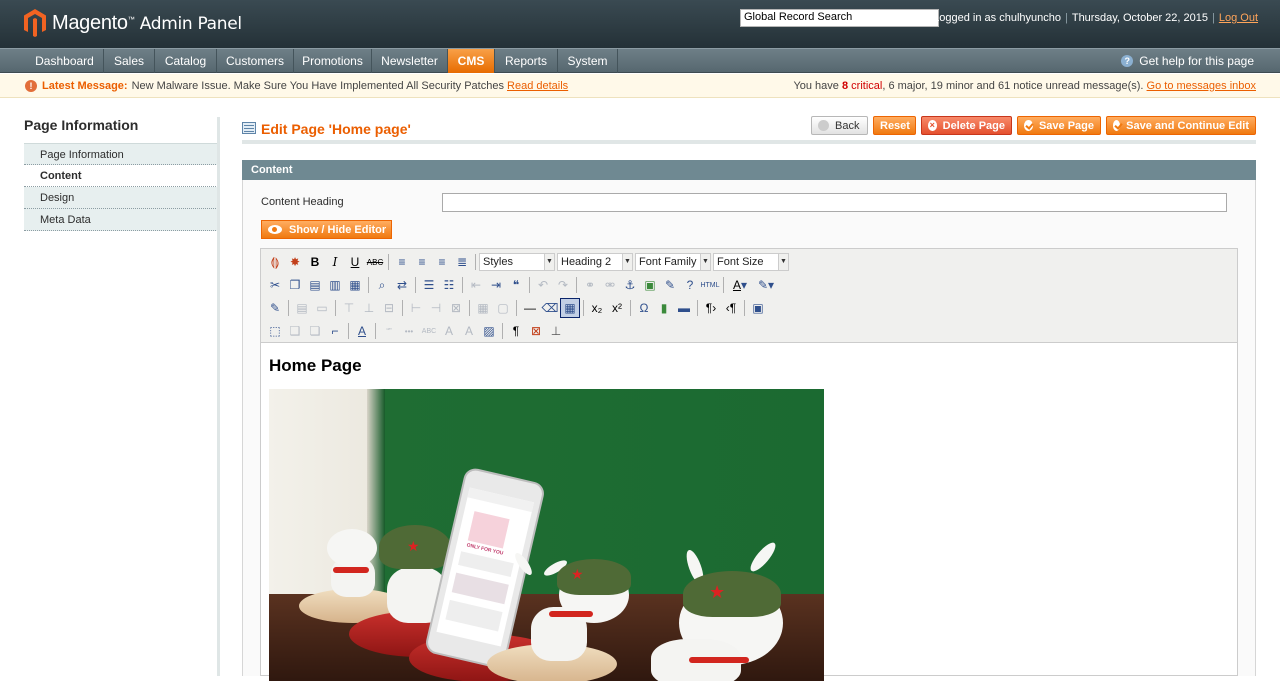 The height and width of the screenshot is (681, 1280). Describe the element at coordinates (476, 285) in the screenshot. I see `outdent-icon: ⇤` at that location.